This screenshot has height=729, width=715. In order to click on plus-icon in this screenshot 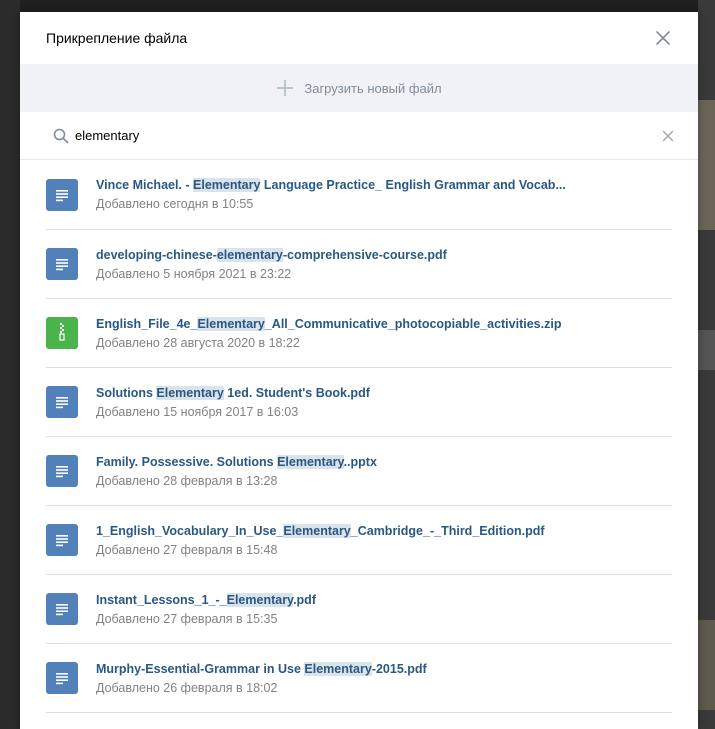, I will do `click(285, 88)`.